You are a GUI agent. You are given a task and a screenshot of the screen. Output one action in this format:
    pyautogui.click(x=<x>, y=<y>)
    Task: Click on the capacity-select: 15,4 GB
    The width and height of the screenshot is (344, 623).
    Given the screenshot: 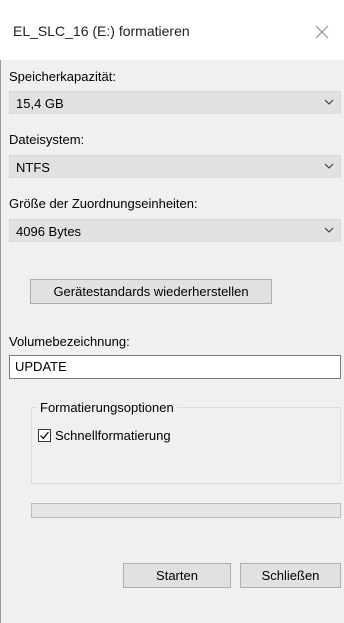 What is the action you would take?
    pyautogui.click(x=175, y=102)
    